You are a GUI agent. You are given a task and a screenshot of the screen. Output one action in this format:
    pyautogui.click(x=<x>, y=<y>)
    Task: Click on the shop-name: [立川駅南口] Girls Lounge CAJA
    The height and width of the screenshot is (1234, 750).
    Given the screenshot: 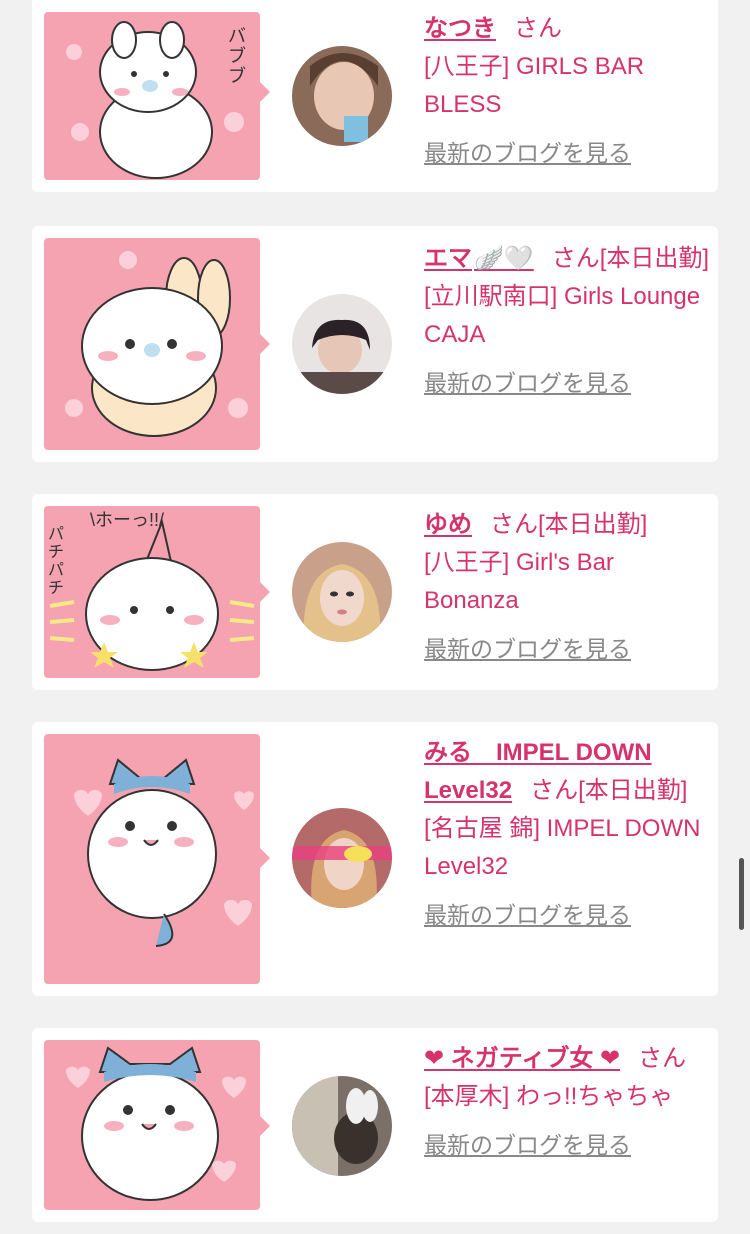 What is the action you would take?
    pyautogui.click(x=562, y=315)
    